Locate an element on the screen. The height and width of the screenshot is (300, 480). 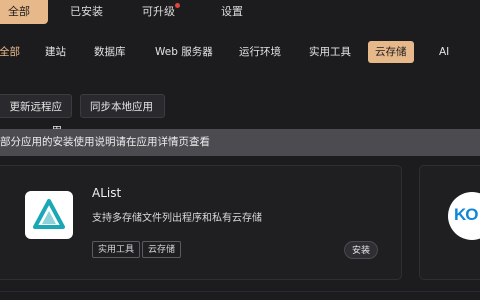
divider is located at coordinates (240, 291).